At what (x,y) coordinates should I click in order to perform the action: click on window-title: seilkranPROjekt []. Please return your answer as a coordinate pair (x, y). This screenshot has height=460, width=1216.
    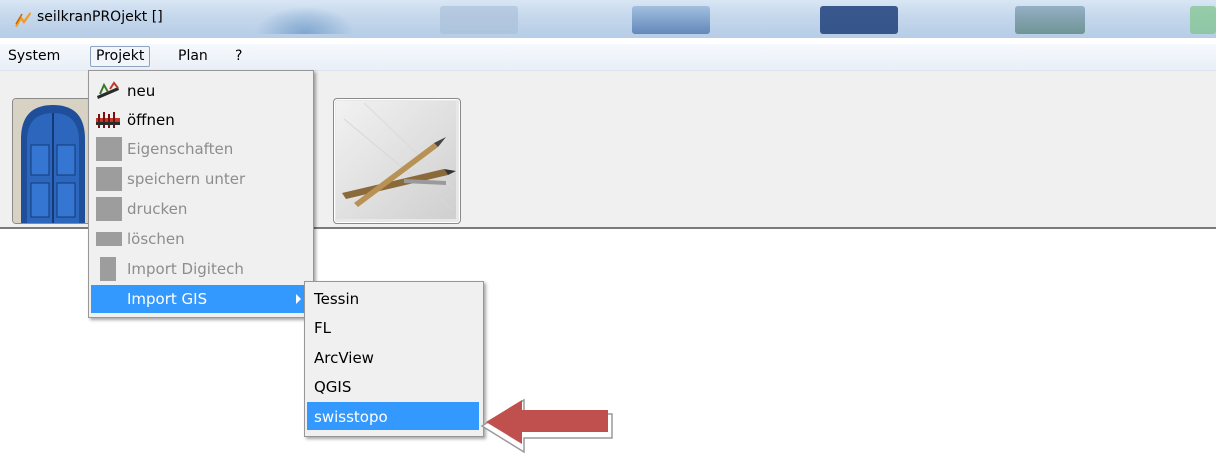
    Looking at the image, I should click on (100, 17).